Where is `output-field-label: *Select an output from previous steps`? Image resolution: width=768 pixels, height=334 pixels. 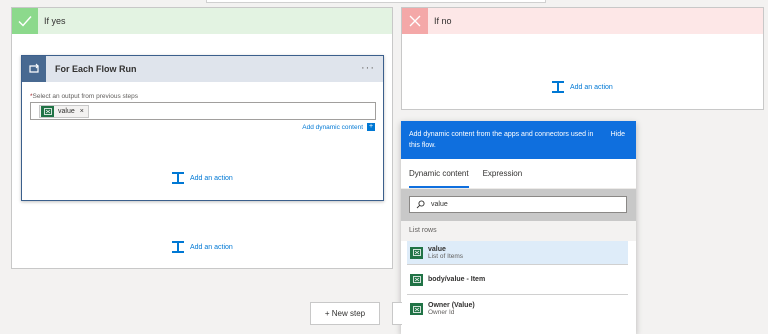
output-field-label: *Select an output from previous steps is located at coordinates (84, 96).